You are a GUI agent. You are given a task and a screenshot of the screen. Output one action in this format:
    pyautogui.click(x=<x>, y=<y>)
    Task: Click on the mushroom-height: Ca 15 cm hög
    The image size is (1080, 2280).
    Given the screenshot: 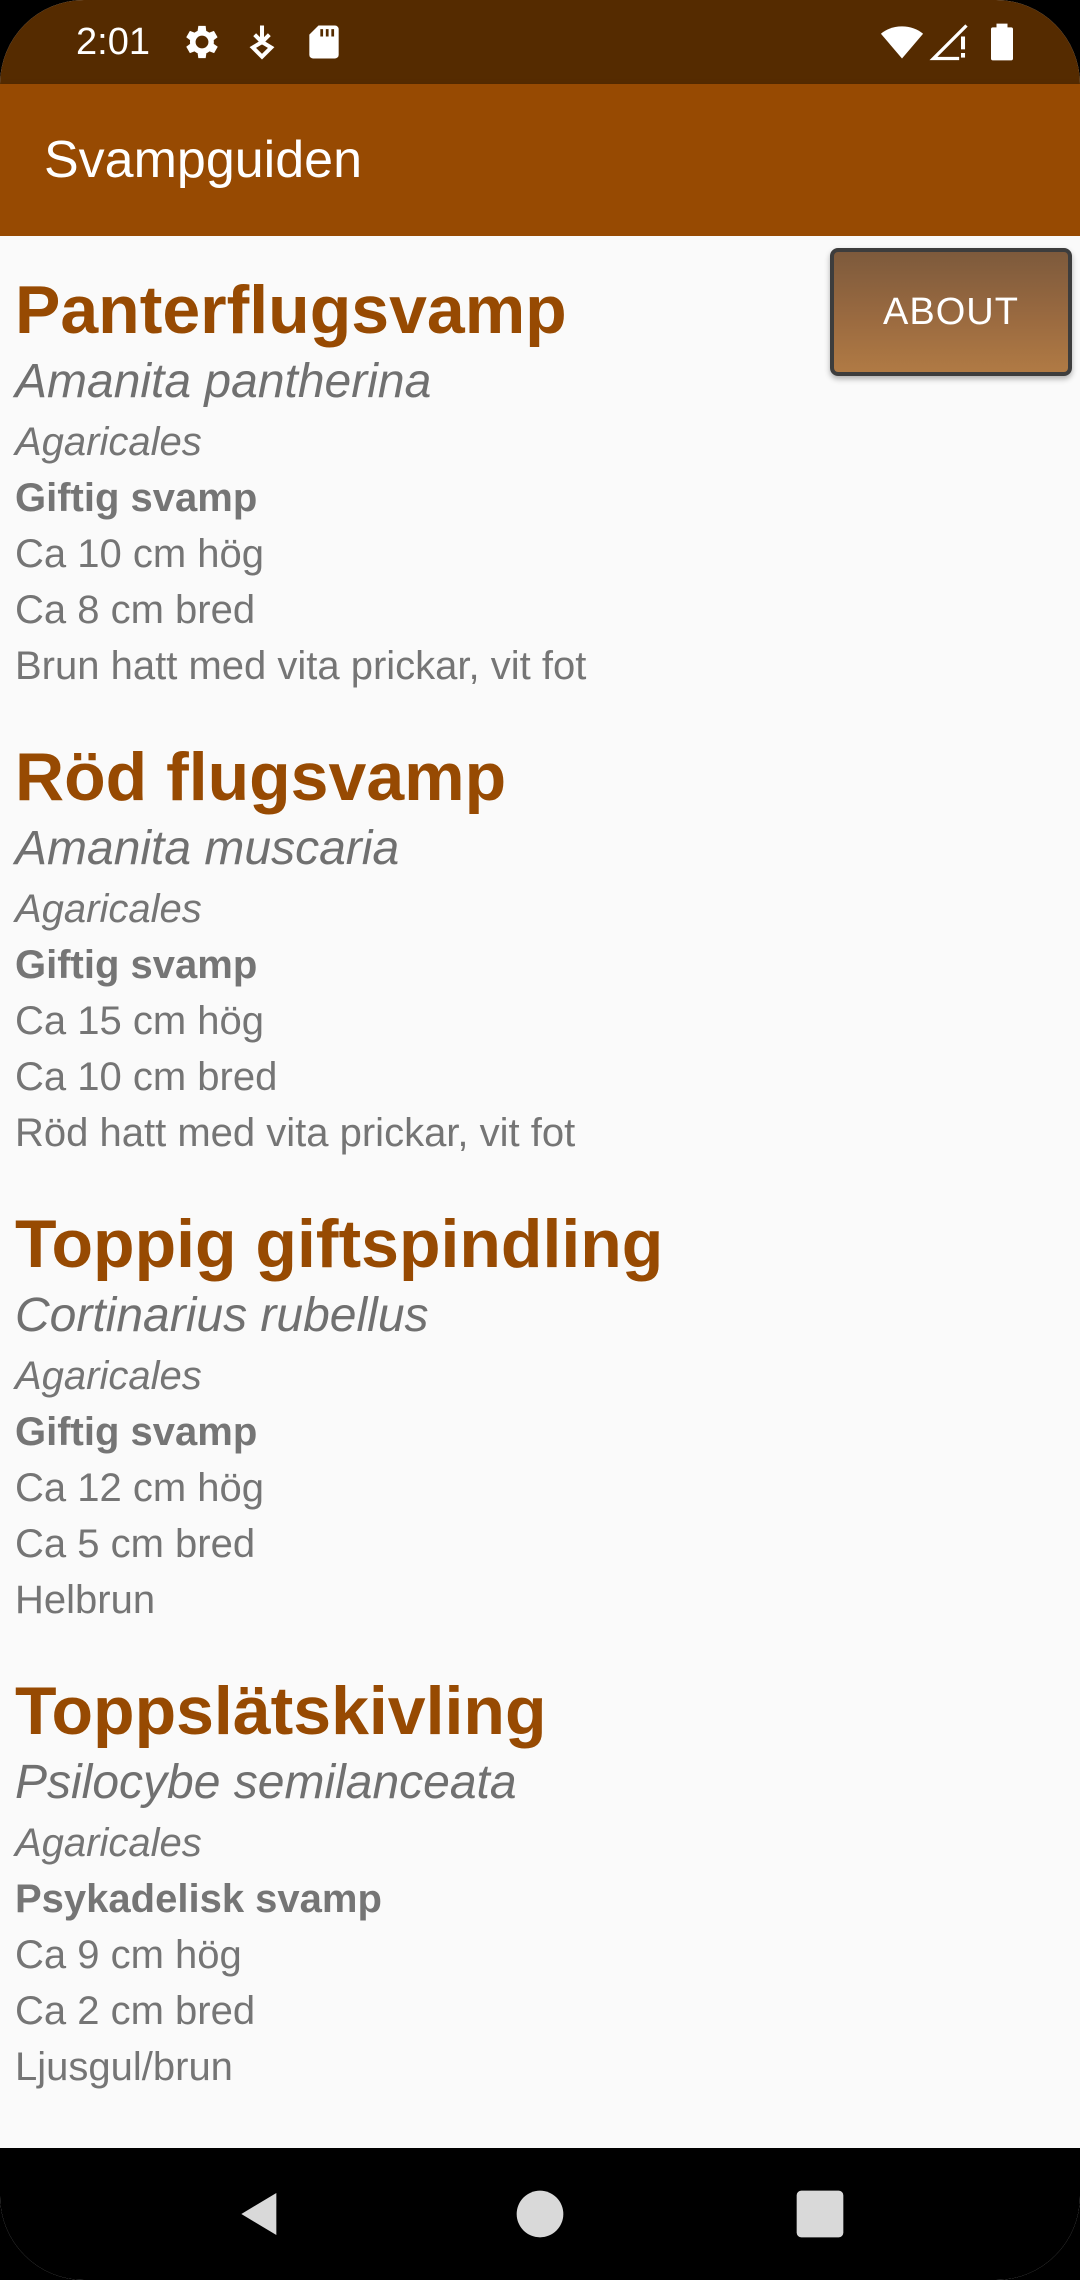 What is the action you would take?
    pyautogui.click(x=140, y=1021)
    